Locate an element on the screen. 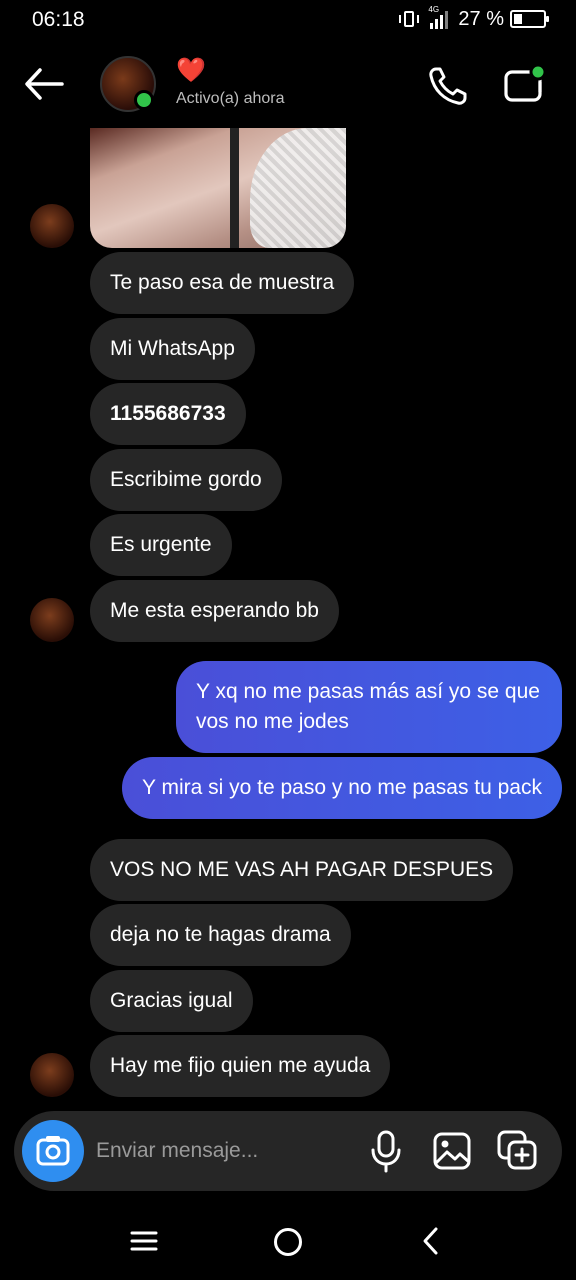 Image resolution: width=576 pixels, height=1280 pixels. activity-status: Activo(a) ahora is located at coordinates (230, 98).